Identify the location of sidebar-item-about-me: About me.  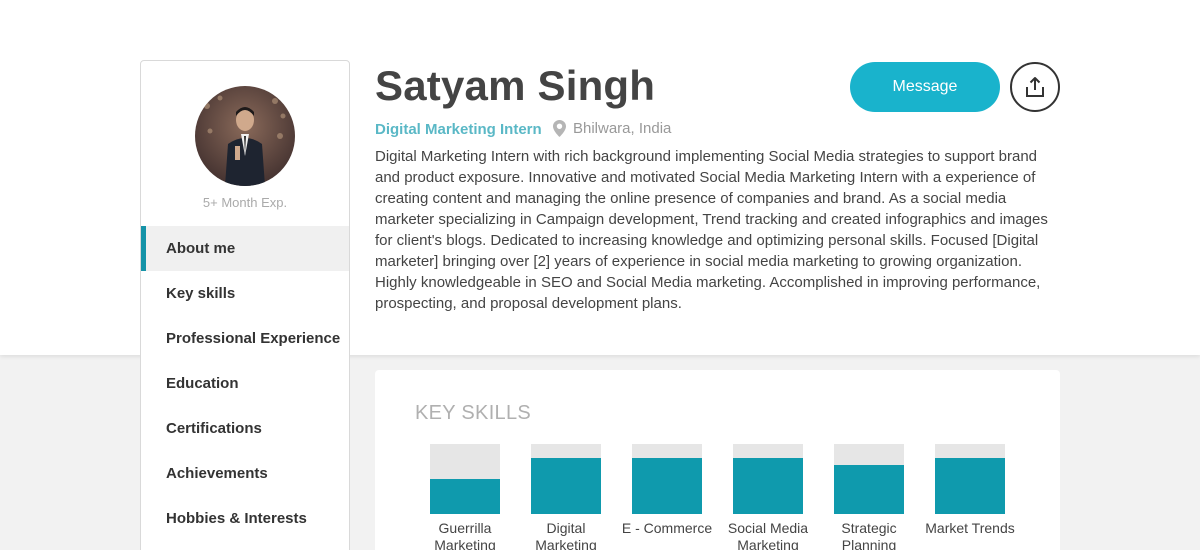
(245, 248).